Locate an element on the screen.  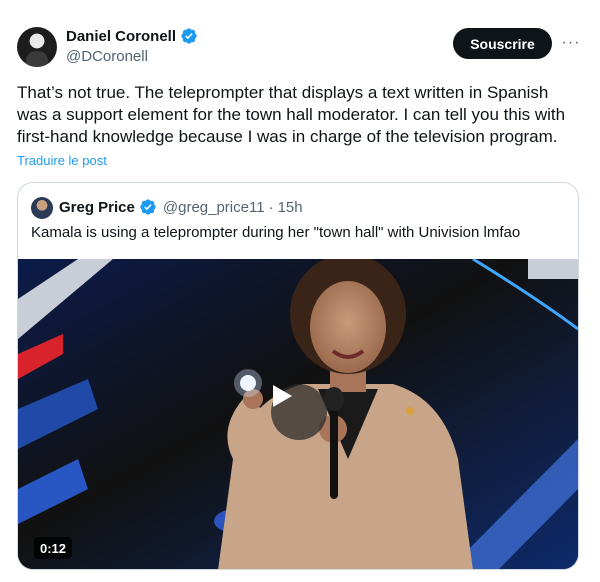
subscribe-button: Souscrire is located at coordinates (502, 43).